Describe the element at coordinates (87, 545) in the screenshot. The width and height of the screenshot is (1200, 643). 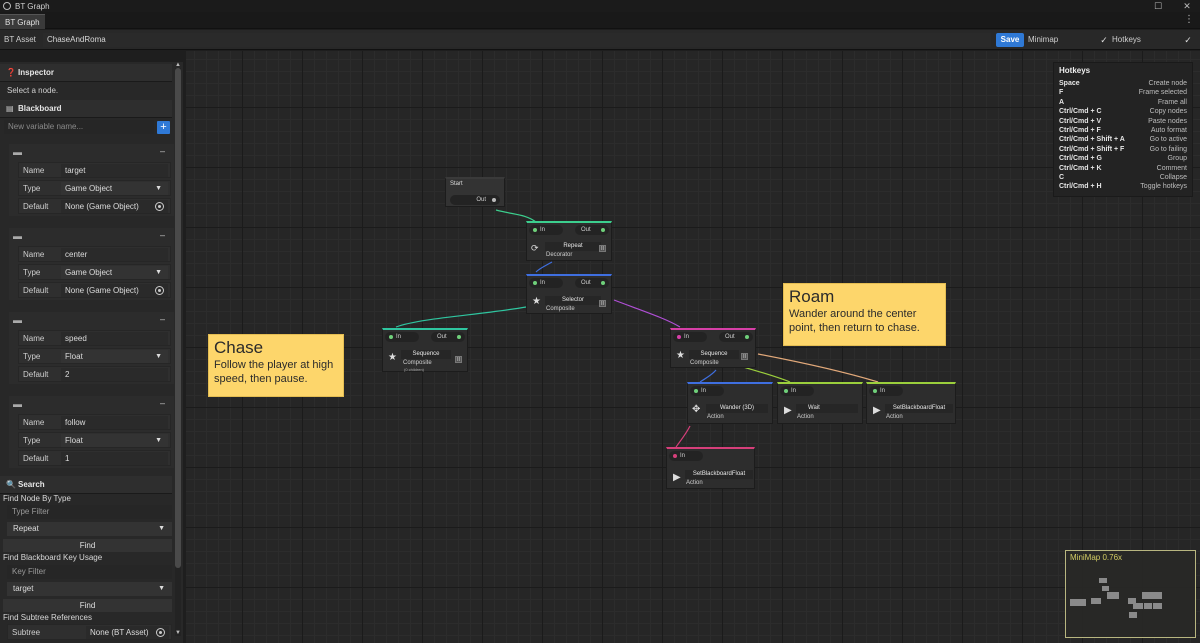
I see `find-node-button: Find` at that location.